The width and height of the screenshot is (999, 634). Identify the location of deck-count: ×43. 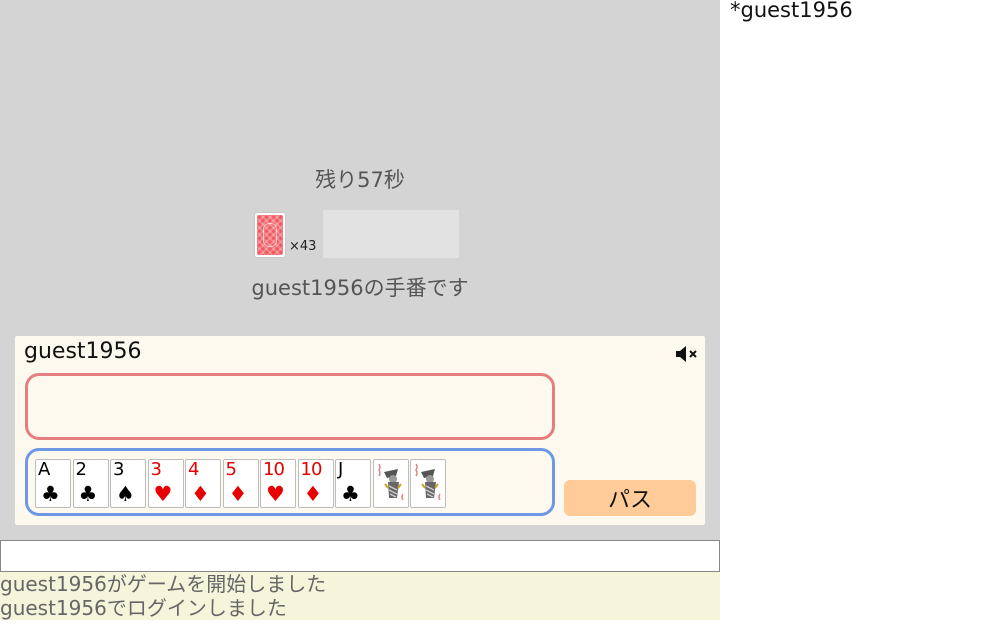
(303, 246).